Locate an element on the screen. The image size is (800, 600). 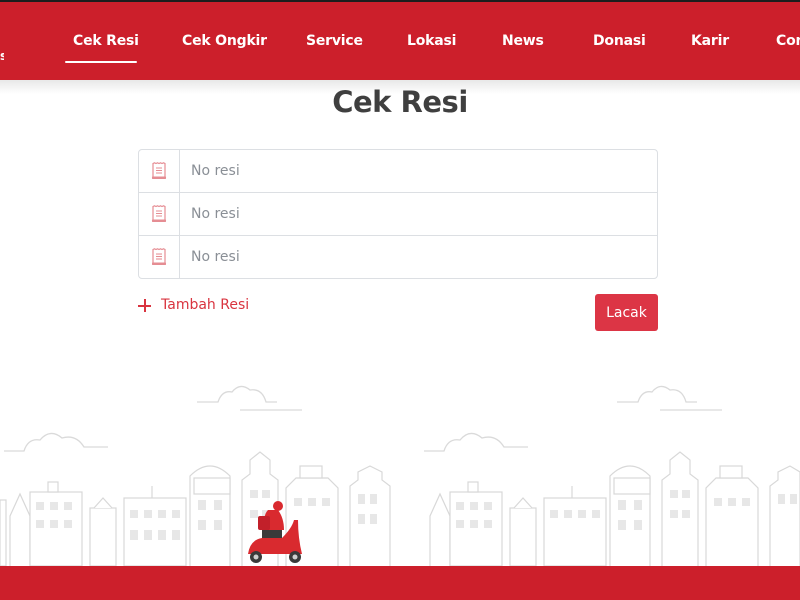
nav-item-cek-resi: Cek Resi is located at coordinates (106, 41).